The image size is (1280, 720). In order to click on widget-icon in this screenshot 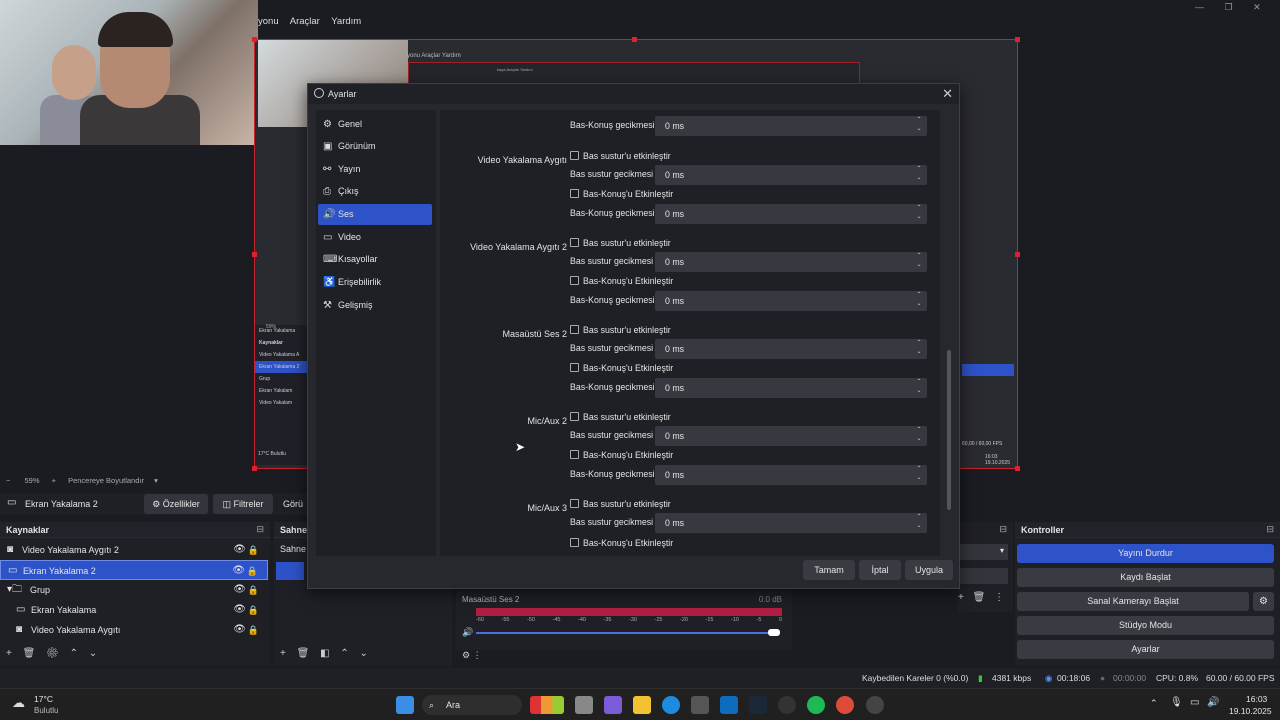, I will do `click(547, 705)`.